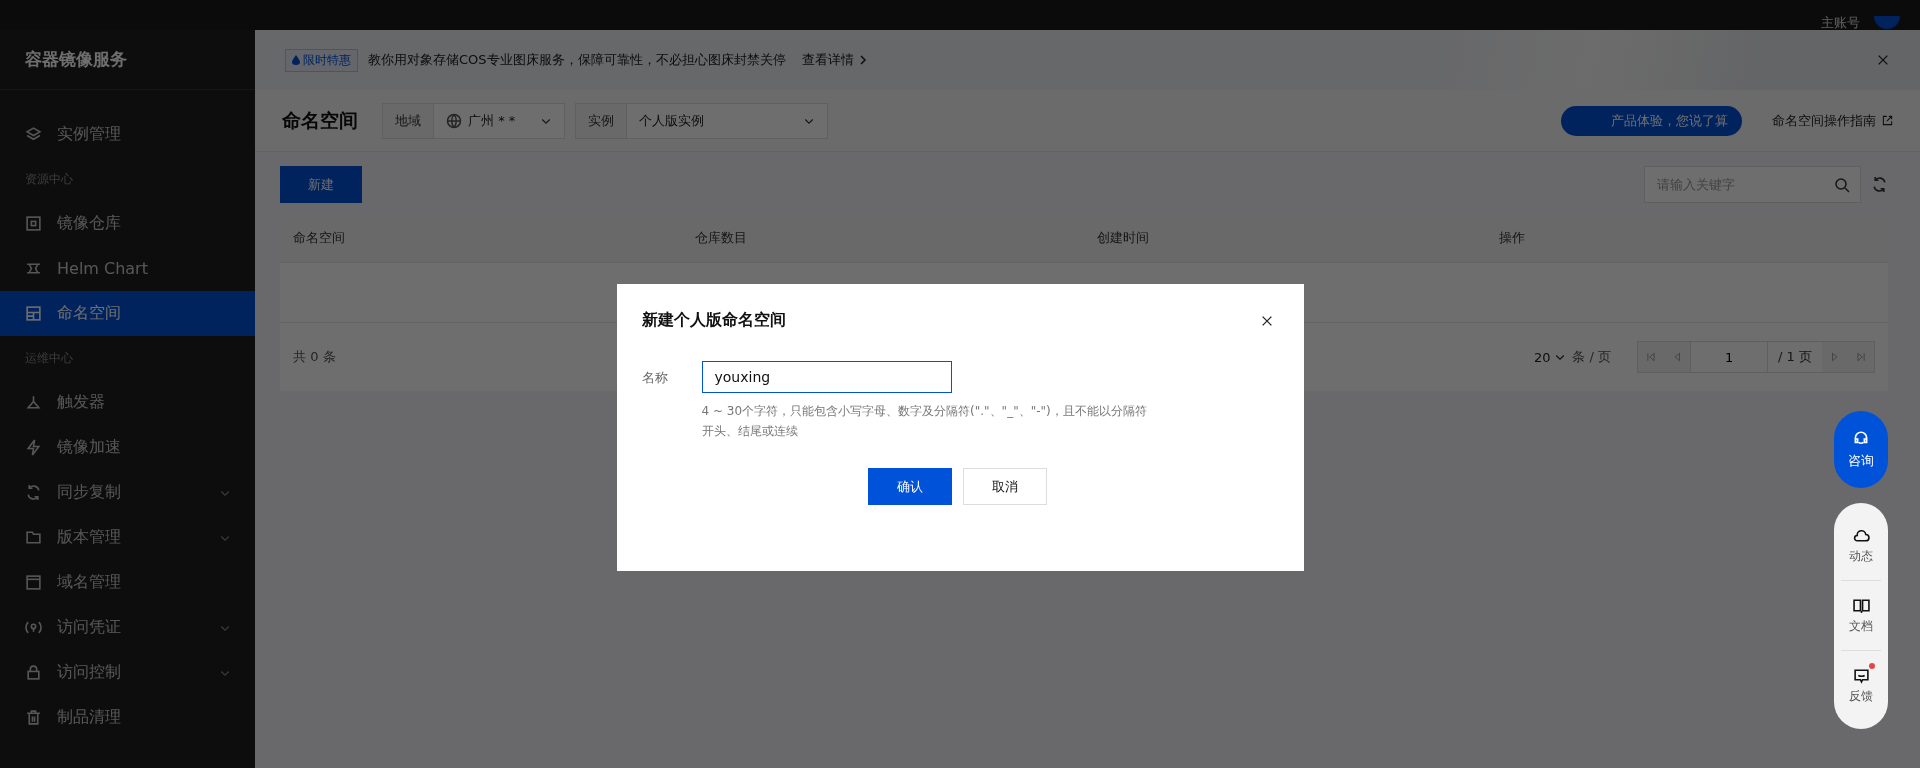  Describe the element at coordinates (1840, 23) in the screenshot. I see `account-label: 主账号` at that location.